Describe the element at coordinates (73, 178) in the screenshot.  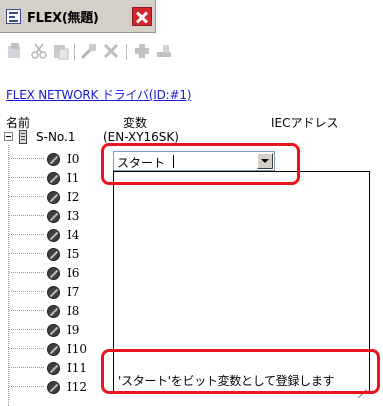
I see `leaf-label: I1` at that location.